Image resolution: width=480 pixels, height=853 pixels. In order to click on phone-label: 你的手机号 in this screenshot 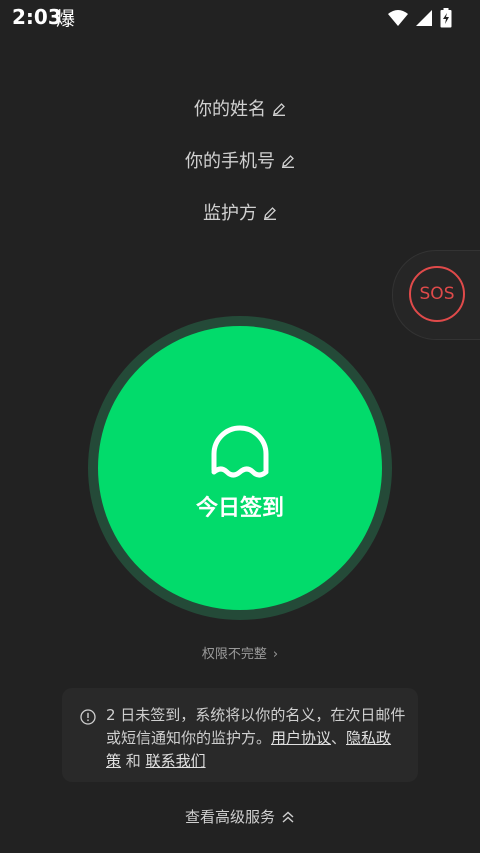, I will do `click(230, 161)`.